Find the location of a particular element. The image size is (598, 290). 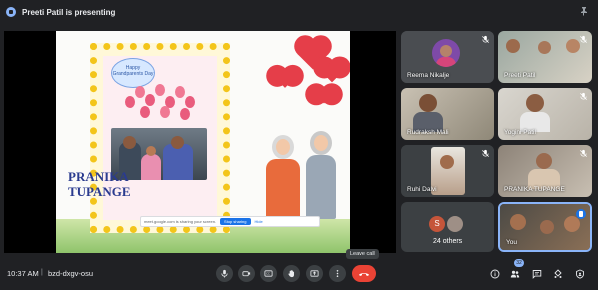

more-options-button is located at coordinates (337, 273).